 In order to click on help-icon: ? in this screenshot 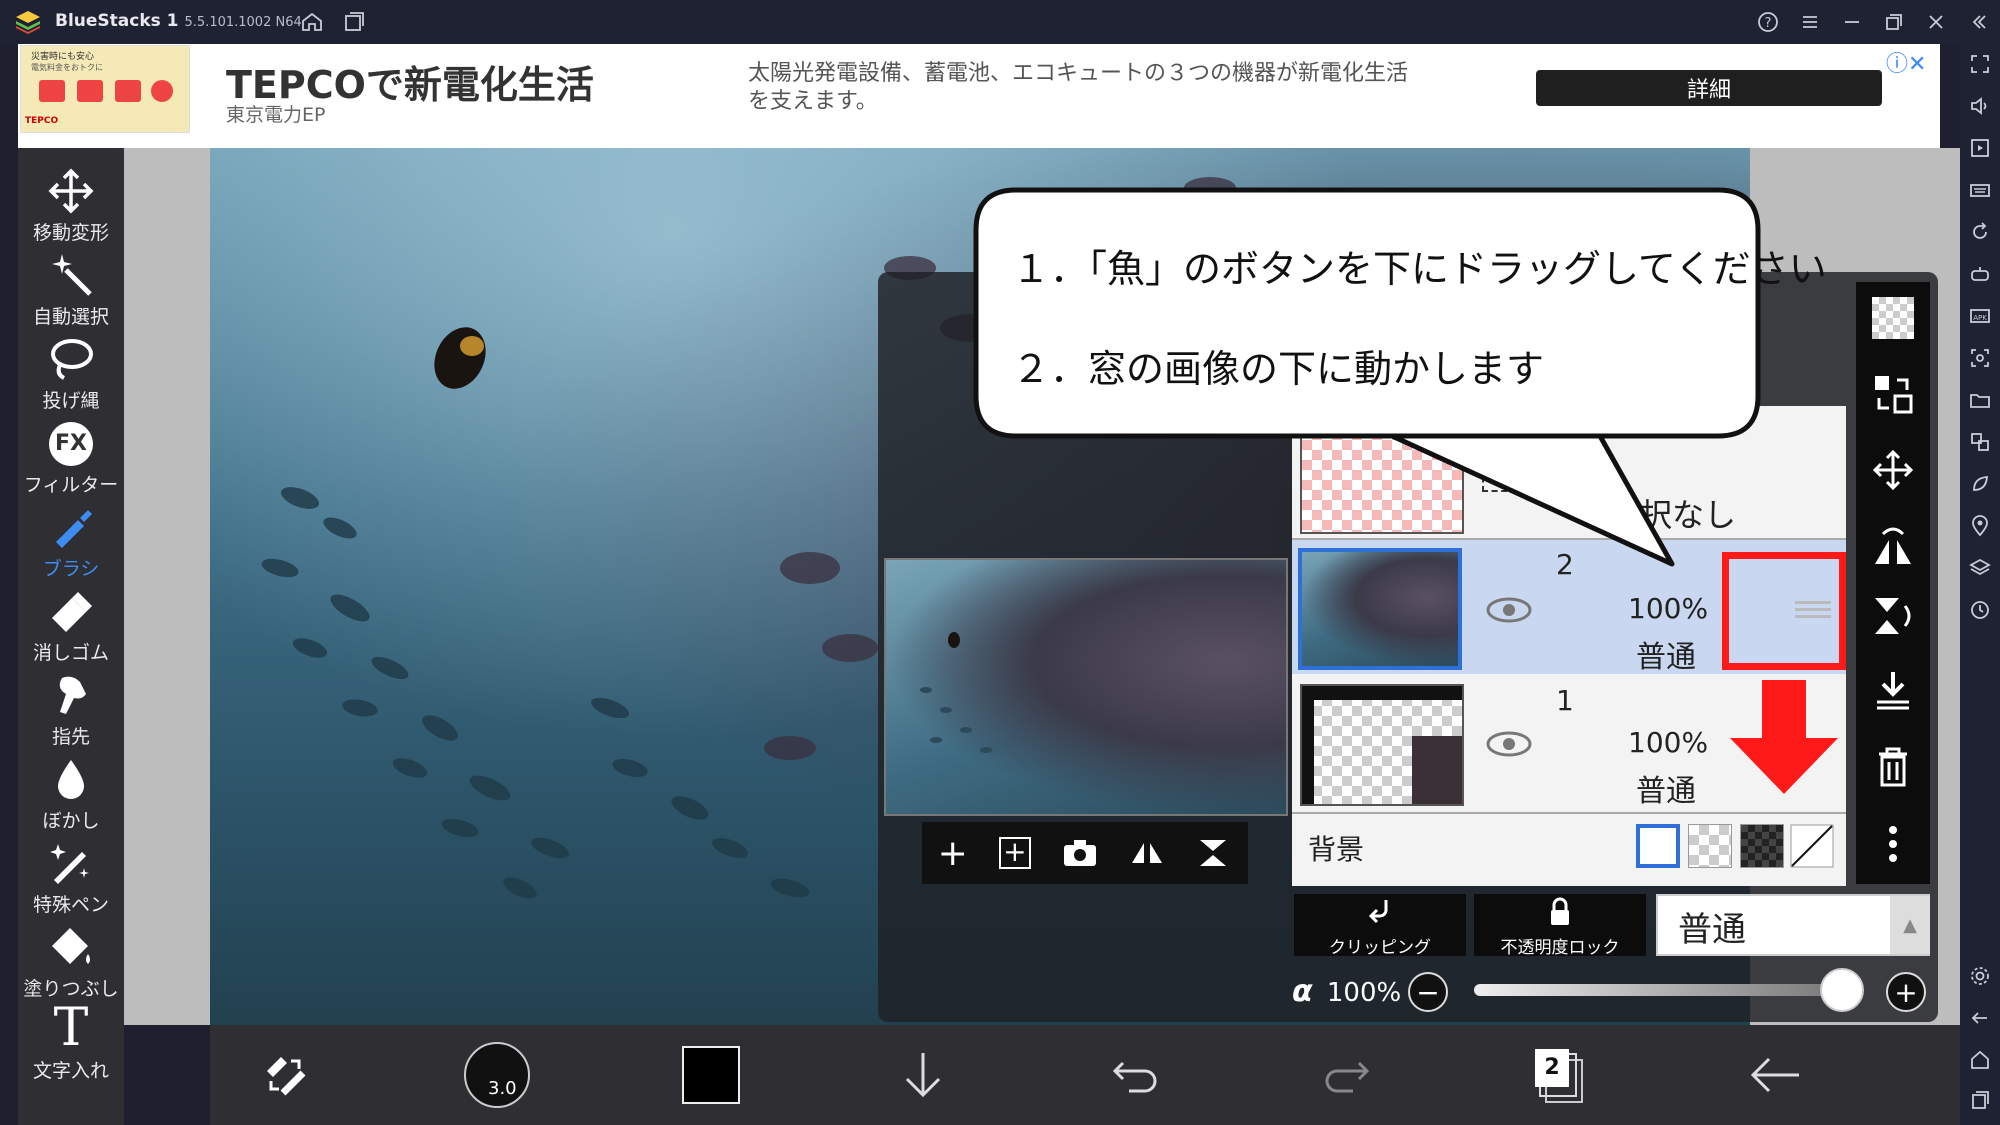, I will do `click(1768, 22)`.